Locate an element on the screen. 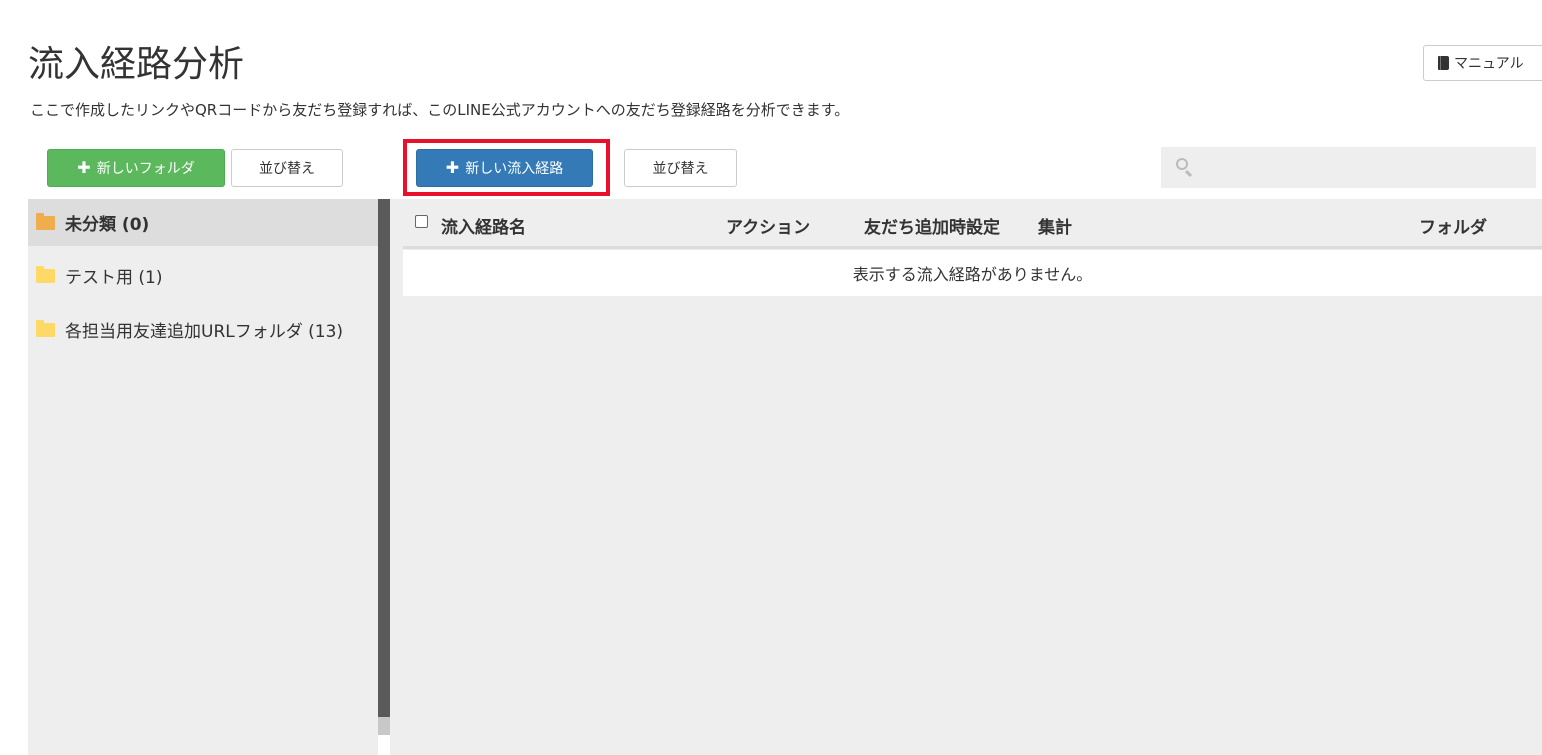 The height and width of the screenshot is (755, 1542). folder-label: 各担当用友達追加URLフォルダ (13) is located at coordinates (204, 332).